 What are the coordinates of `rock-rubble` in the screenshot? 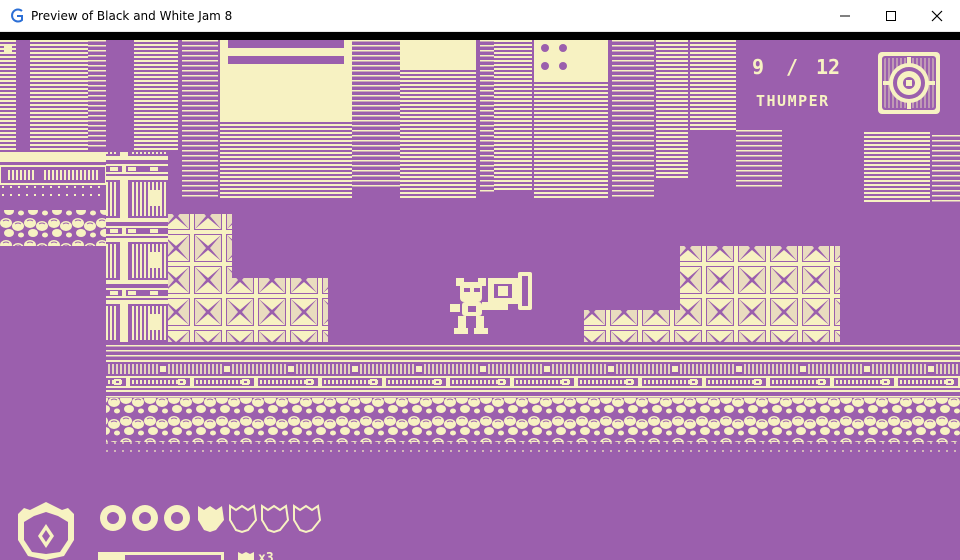 It's located at (533, 420).